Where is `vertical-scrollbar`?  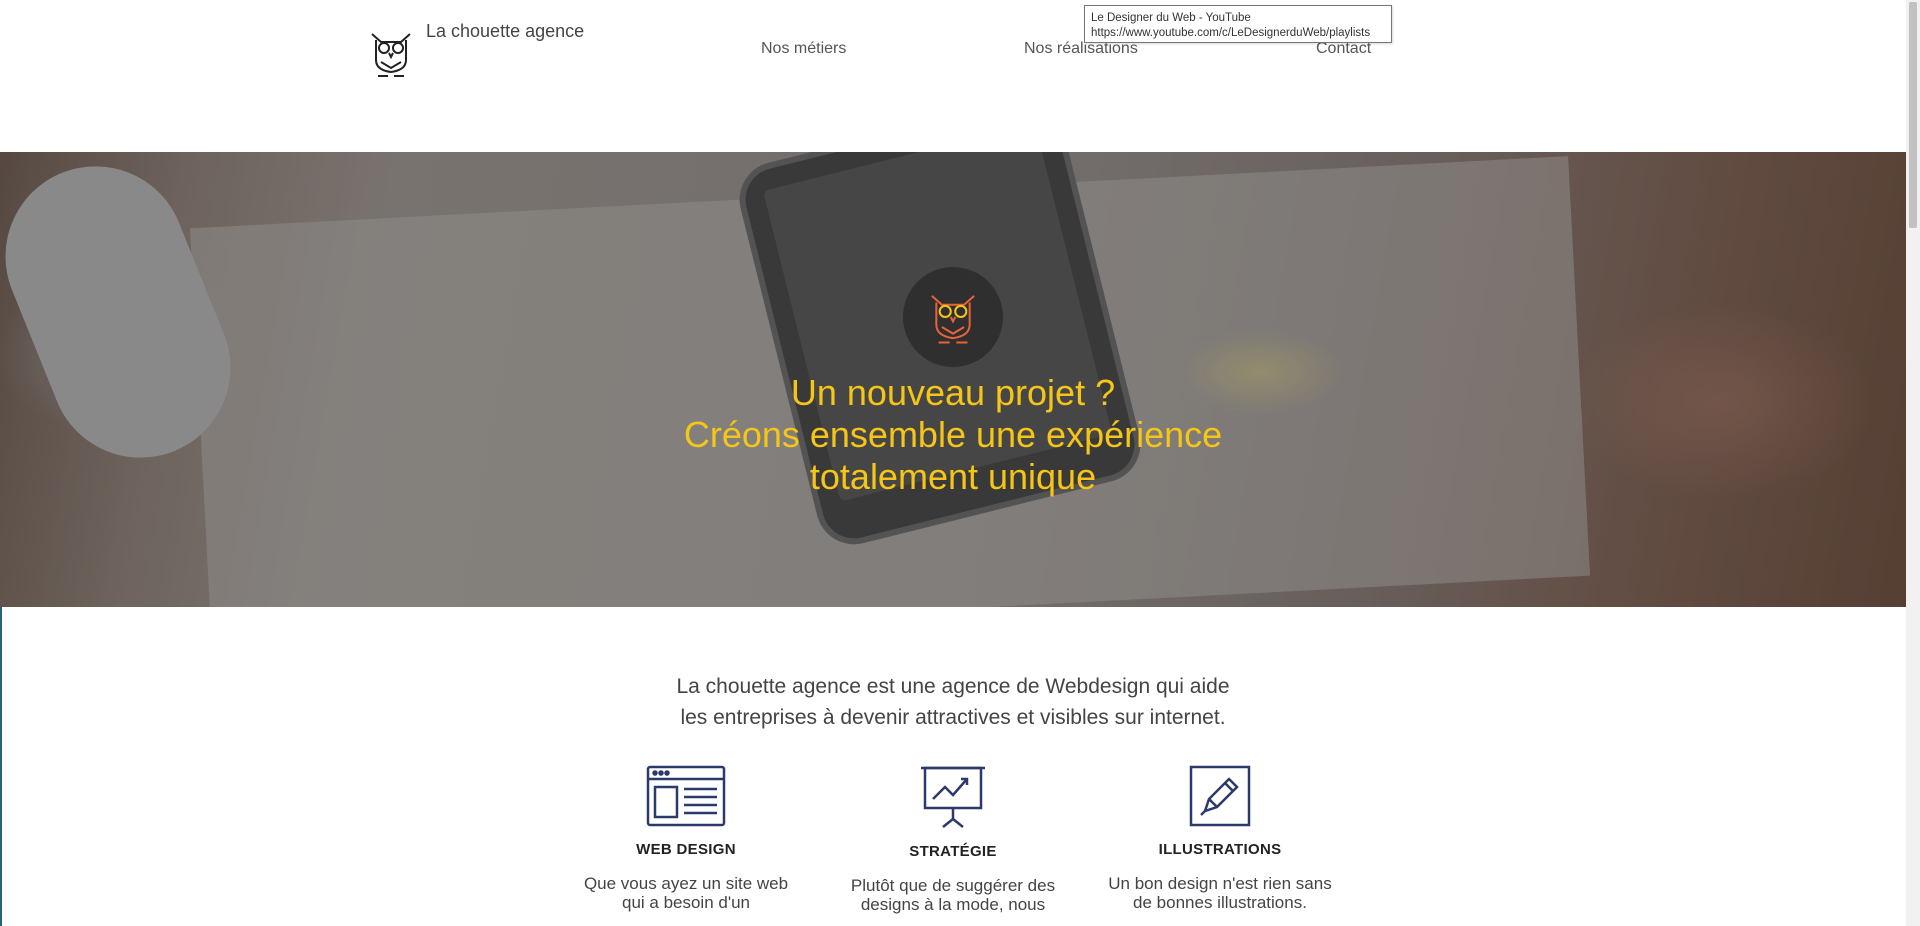 vertical-scrollbar is located at coordinates (1913, 463).